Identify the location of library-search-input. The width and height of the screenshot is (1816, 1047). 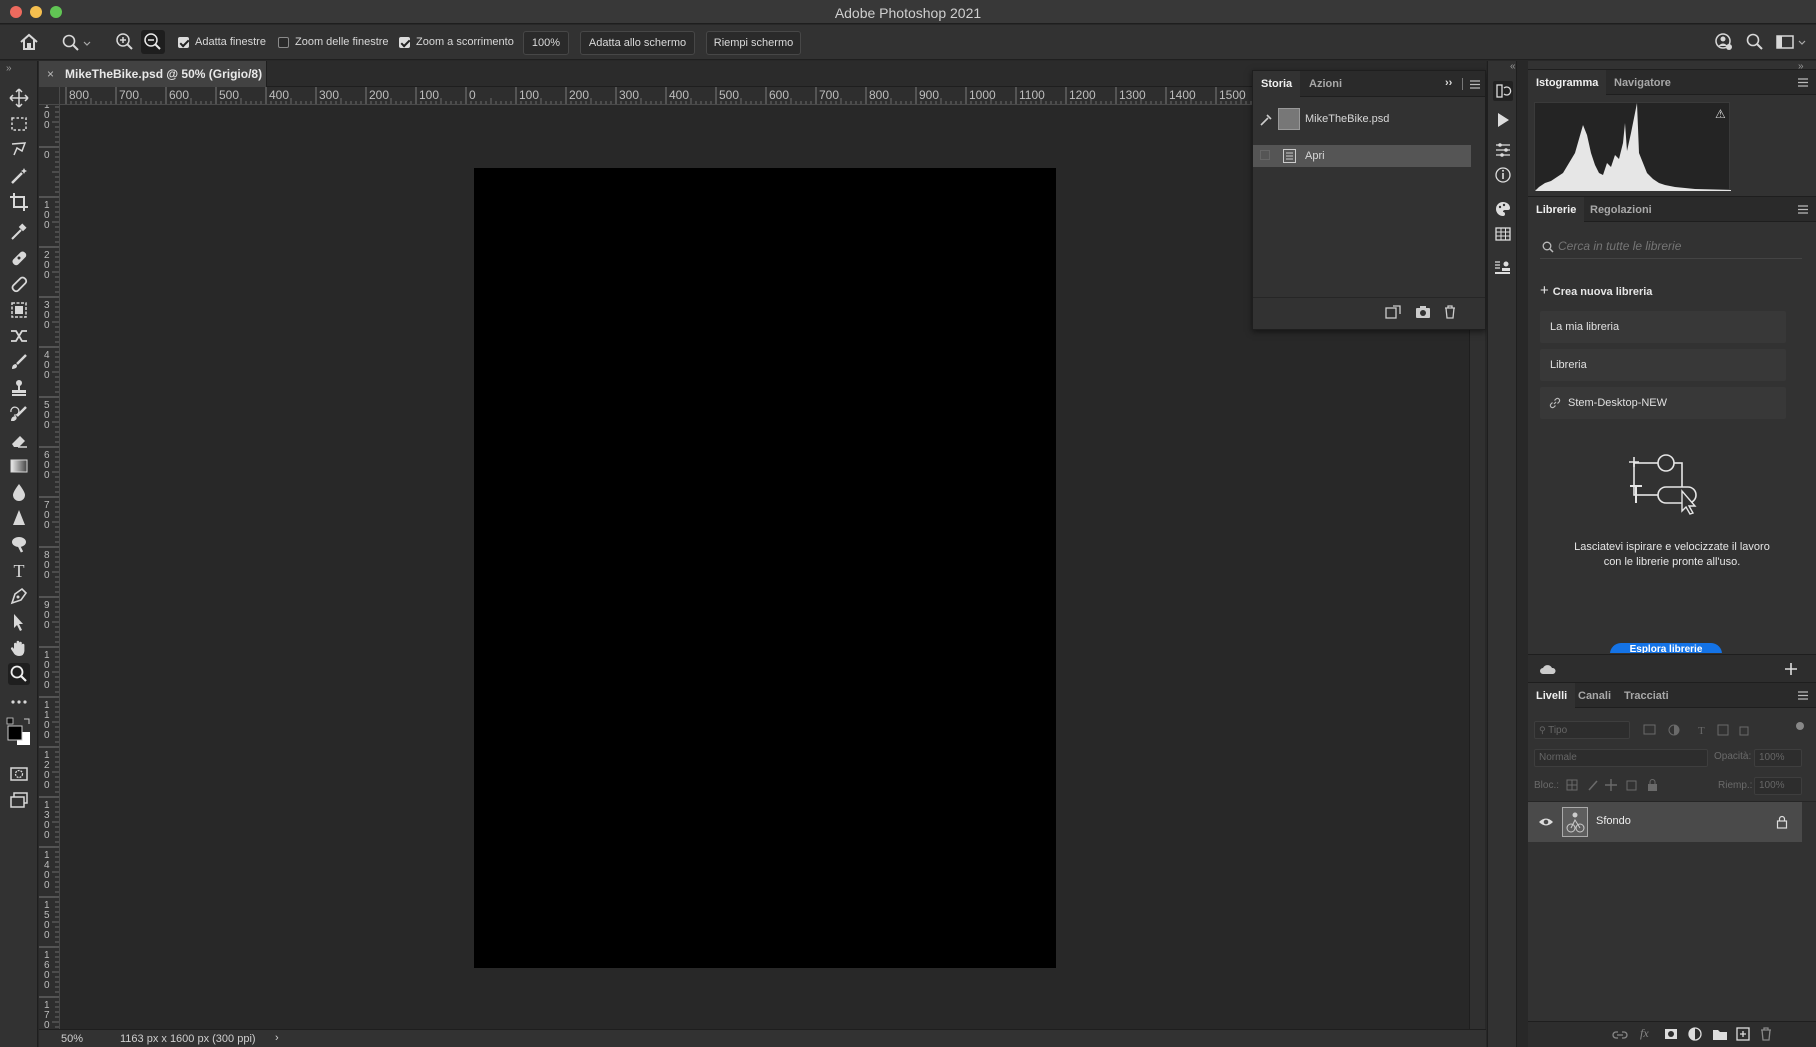
(1673, 246).